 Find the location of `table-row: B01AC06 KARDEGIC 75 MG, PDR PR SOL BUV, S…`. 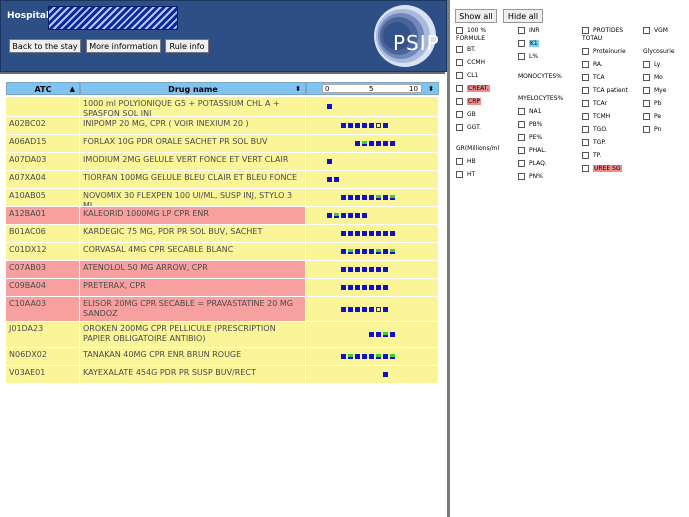

table-row: B01AC06 KARDEGIC 75 MG, PDR PR SOL BUV, S… is located at coordinates (222, 234).